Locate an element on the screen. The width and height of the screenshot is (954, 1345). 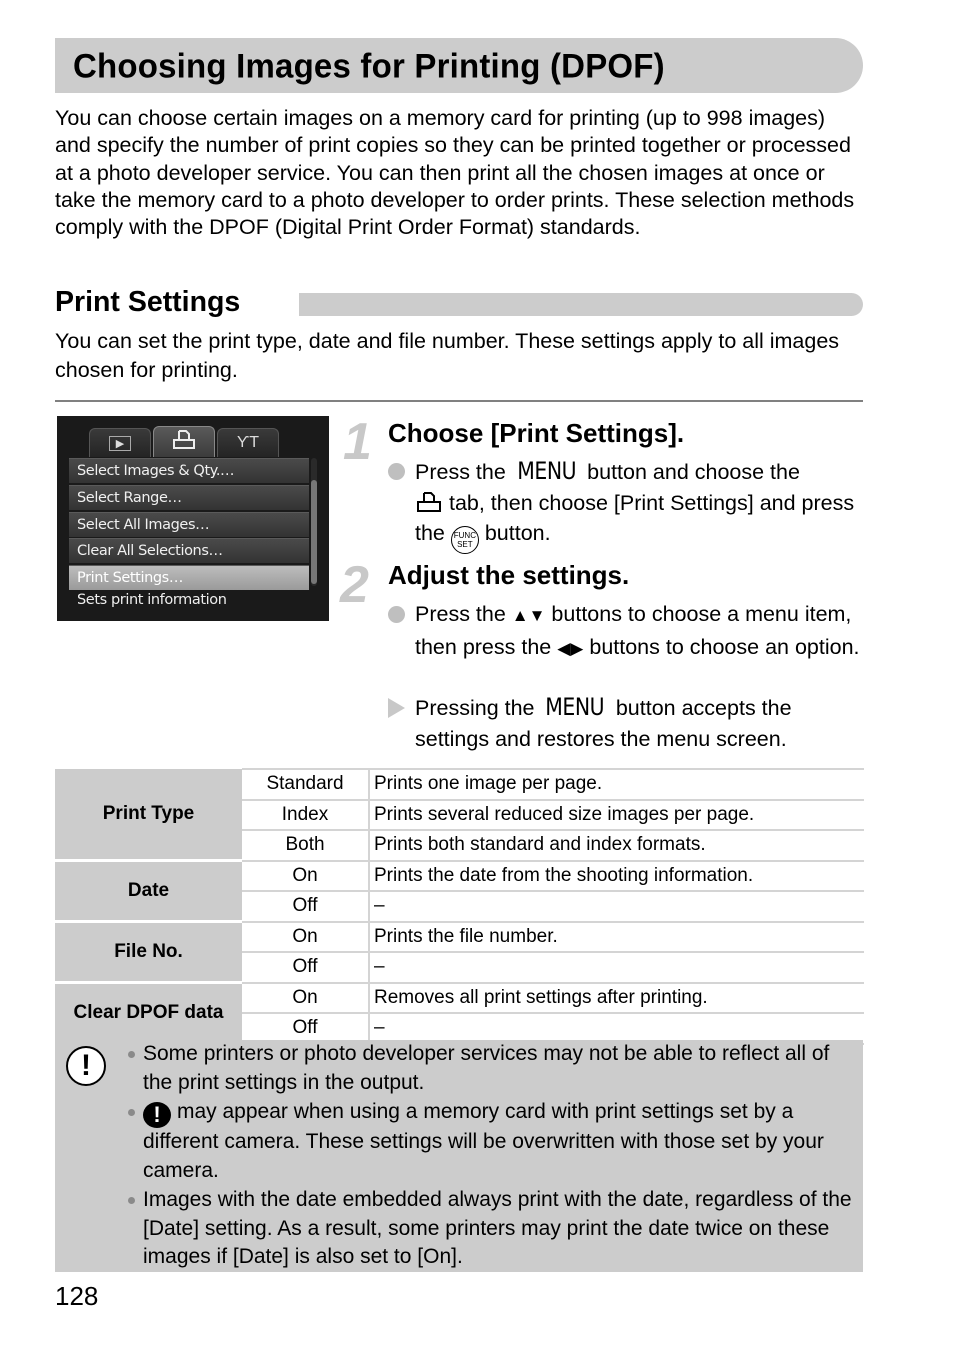
text: button and choose the is located at coordinates (690, 472).